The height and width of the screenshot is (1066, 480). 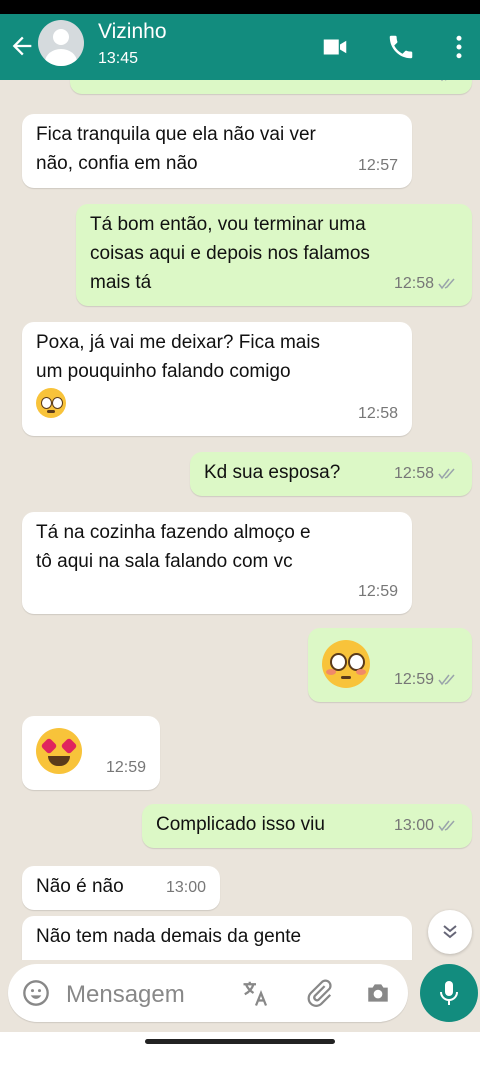 I want to click on translate-icon, so click(x=256, y=993).